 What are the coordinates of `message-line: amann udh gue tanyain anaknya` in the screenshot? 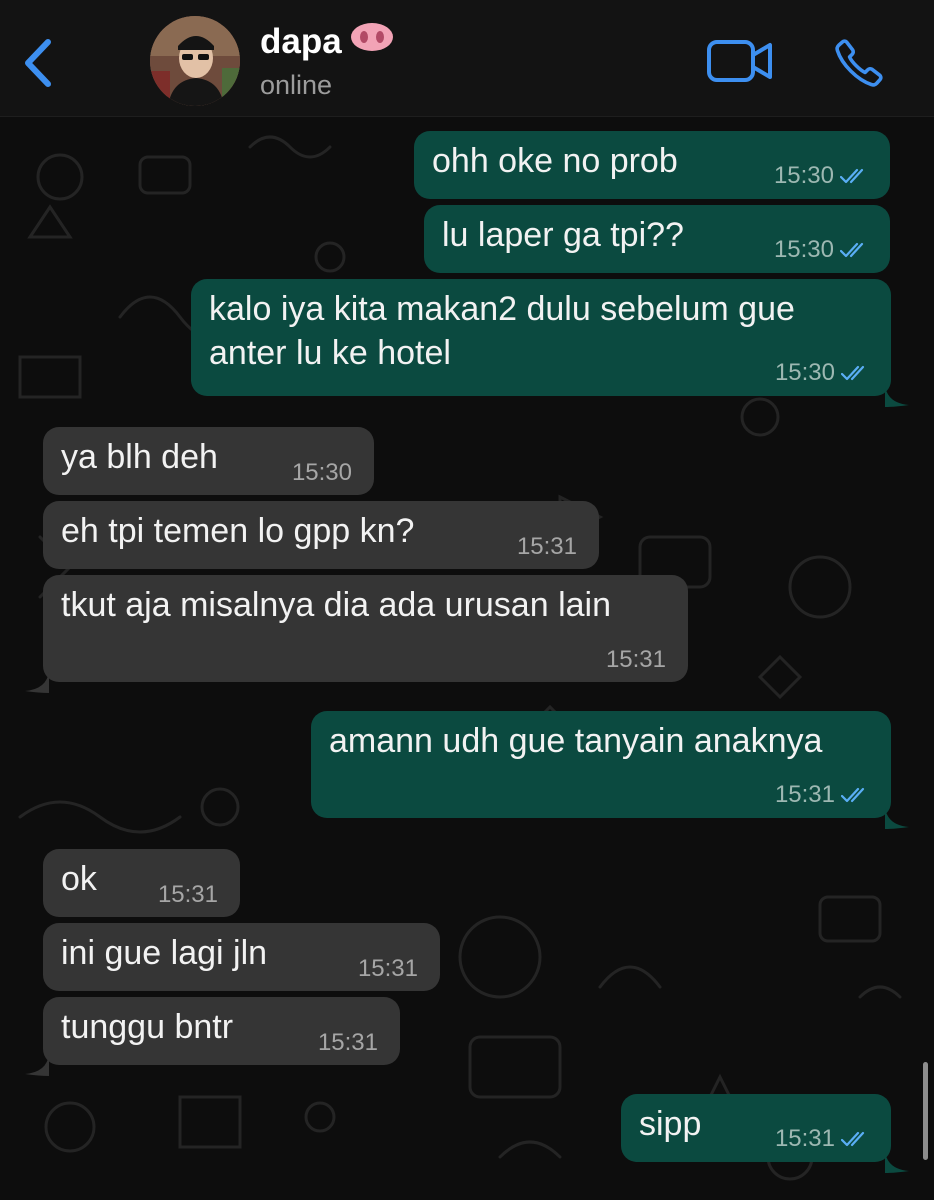 It's located at (576, 741).